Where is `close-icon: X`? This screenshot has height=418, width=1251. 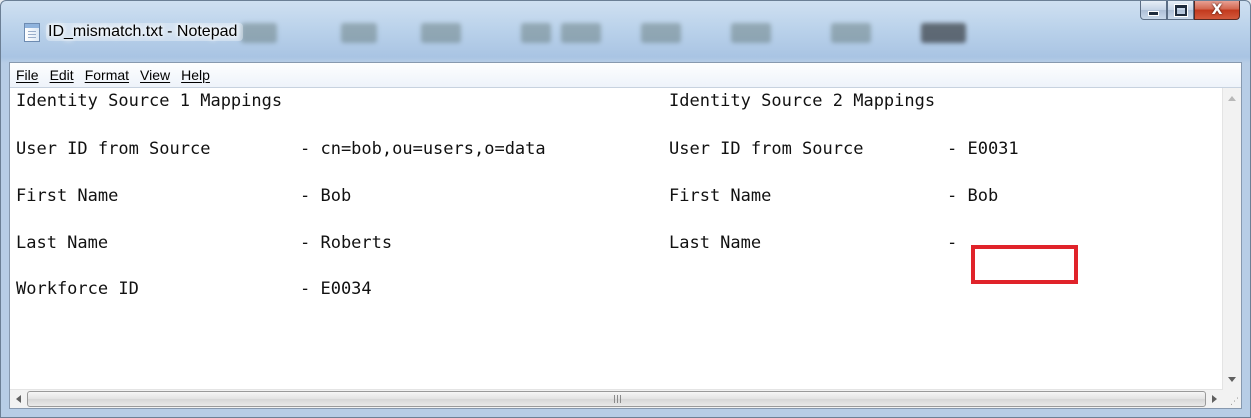
close-icon: X is located at coordinates (1217, 10).